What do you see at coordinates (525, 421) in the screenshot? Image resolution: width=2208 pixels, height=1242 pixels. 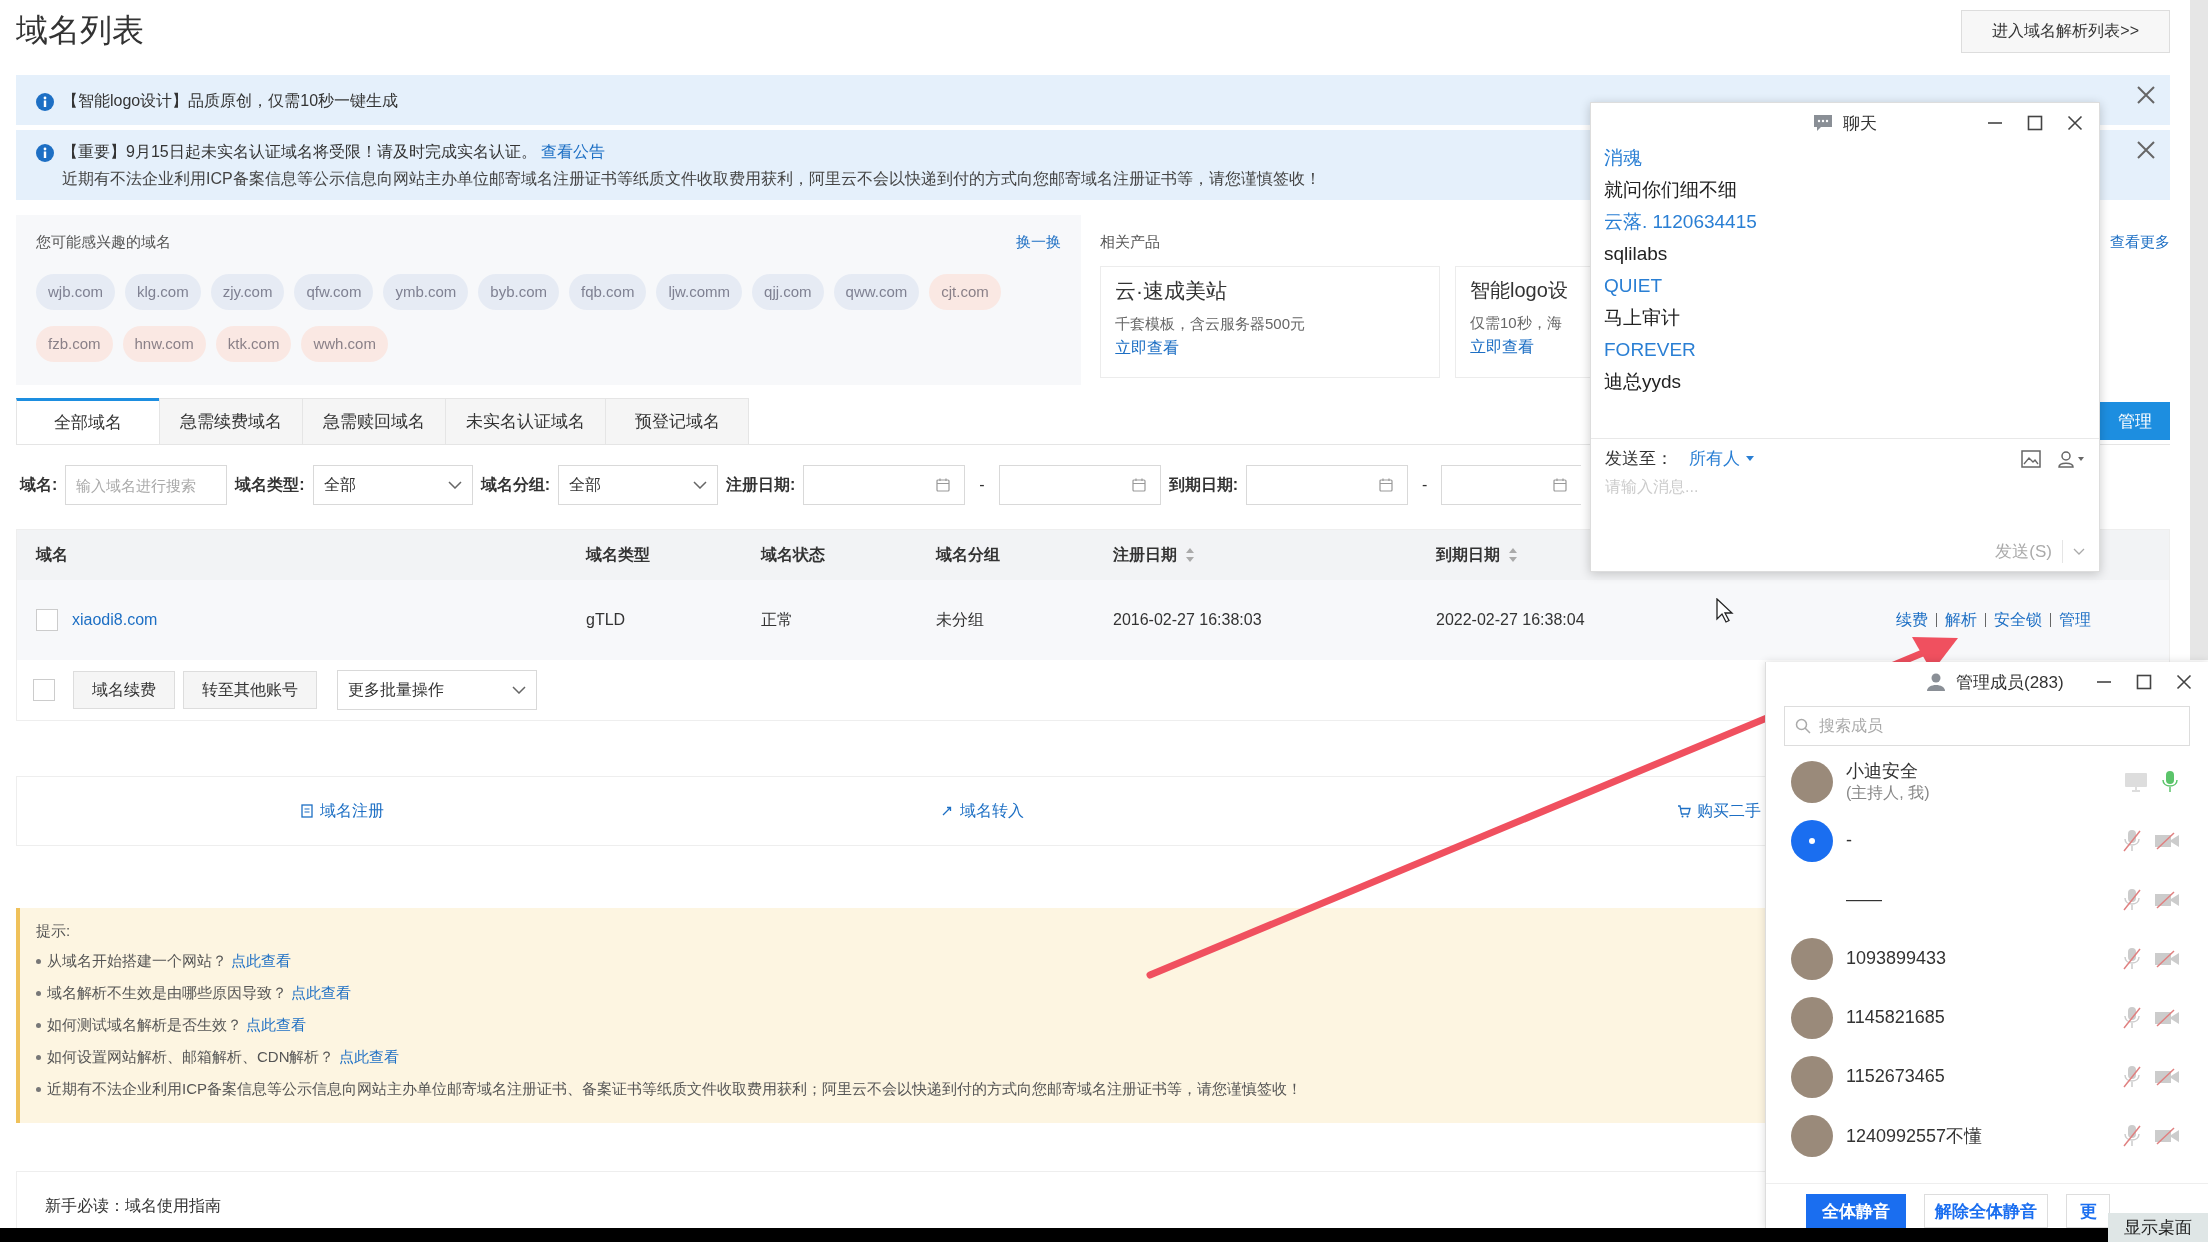 I see `tab: 未实名认证域名` at bounding box center [525, 421].